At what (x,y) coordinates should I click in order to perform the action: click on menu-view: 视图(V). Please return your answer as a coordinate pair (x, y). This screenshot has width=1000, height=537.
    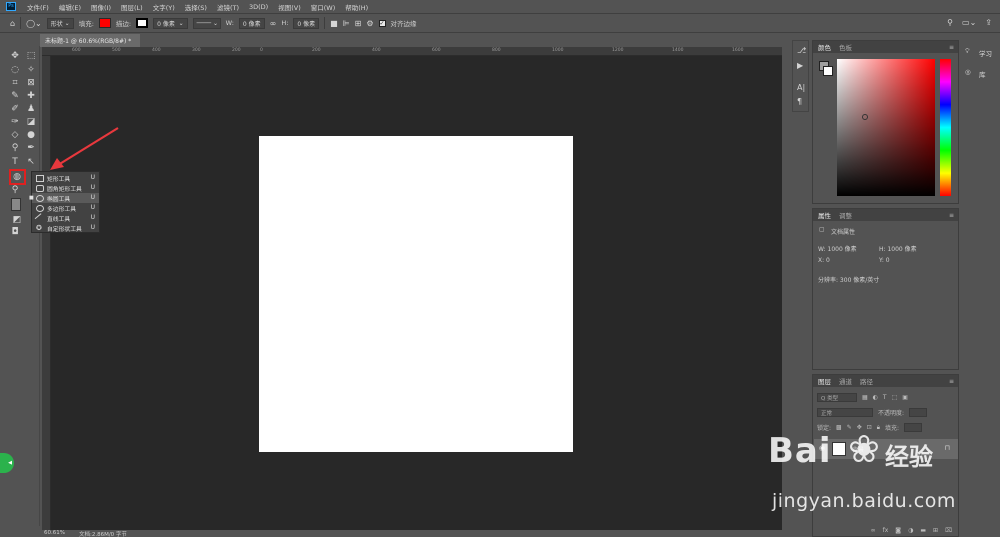
    Looking at the image, I should click on (289, 7).